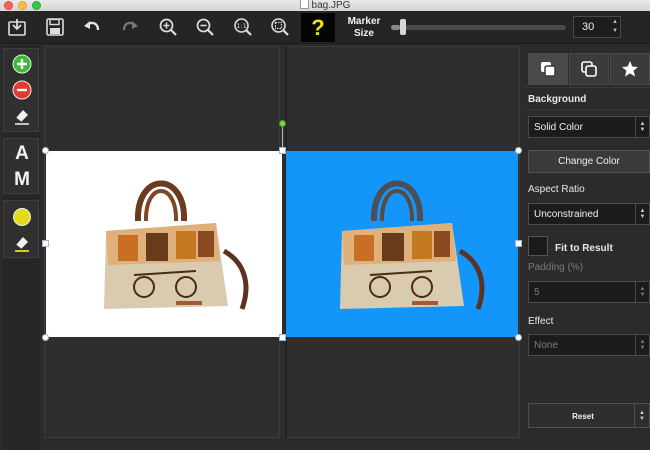  Describe the element at coordinates (557, 99) in the screenshot. I see `background-heading: Background` at that location.